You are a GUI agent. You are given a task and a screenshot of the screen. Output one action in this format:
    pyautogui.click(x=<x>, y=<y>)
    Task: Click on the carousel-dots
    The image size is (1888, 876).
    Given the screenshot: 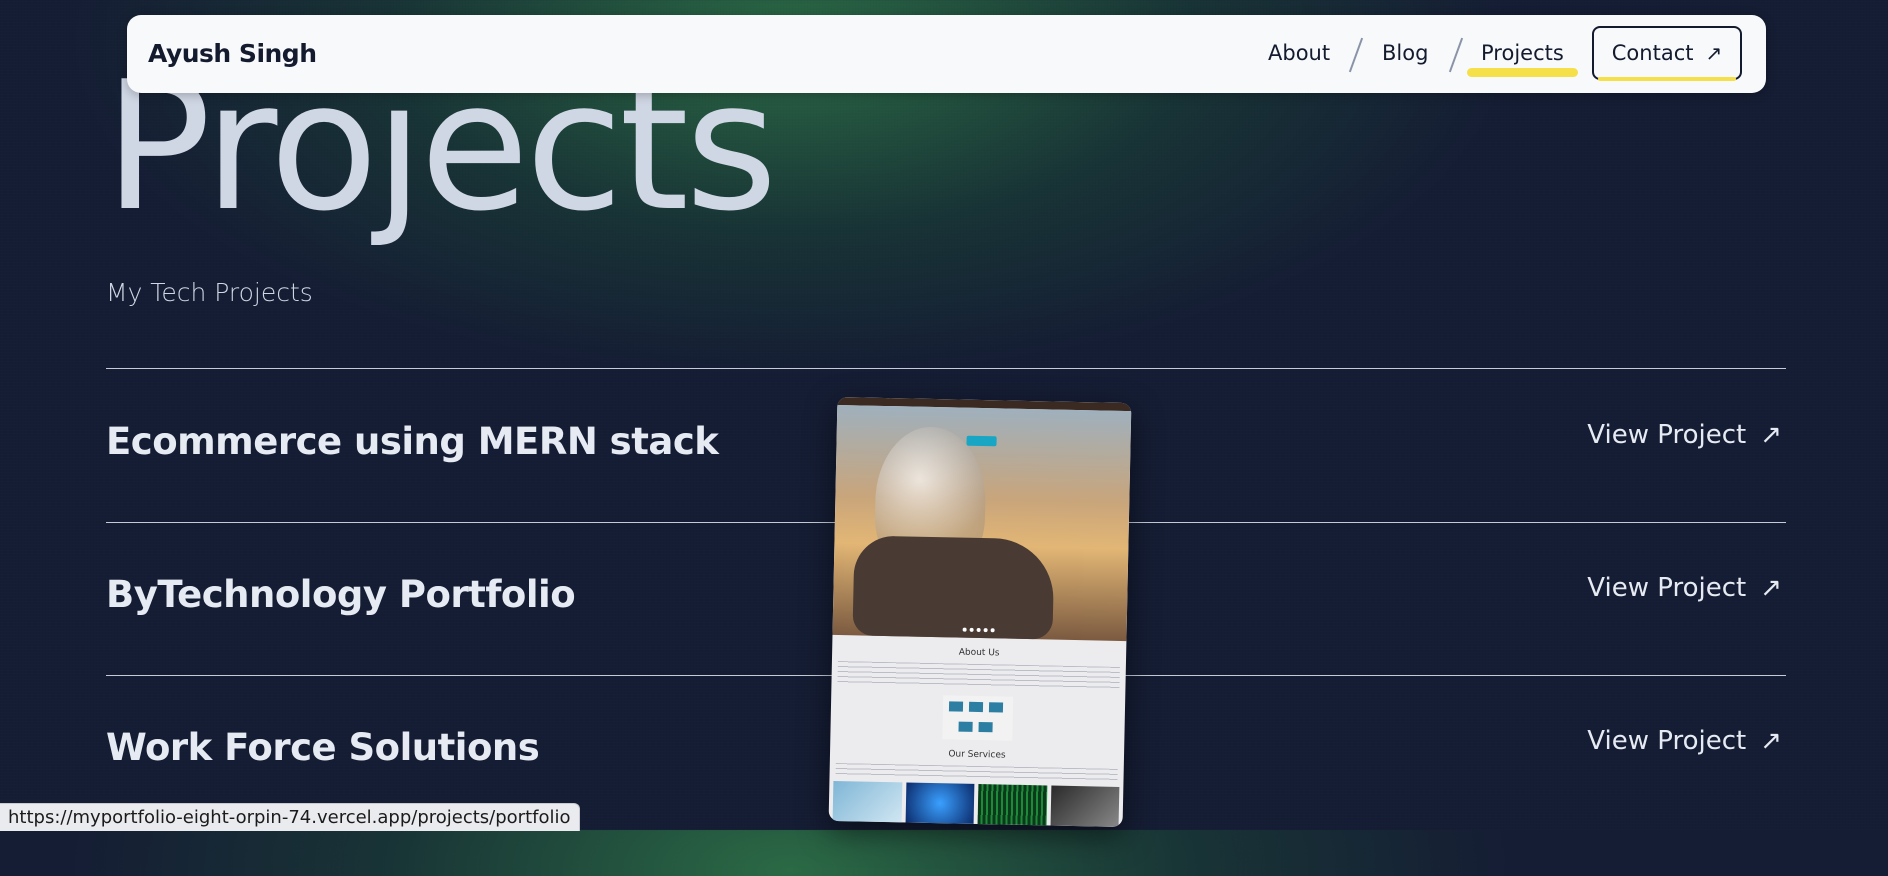 What is the action you would take?
    pyautogui.click(x=978, y=630)
    